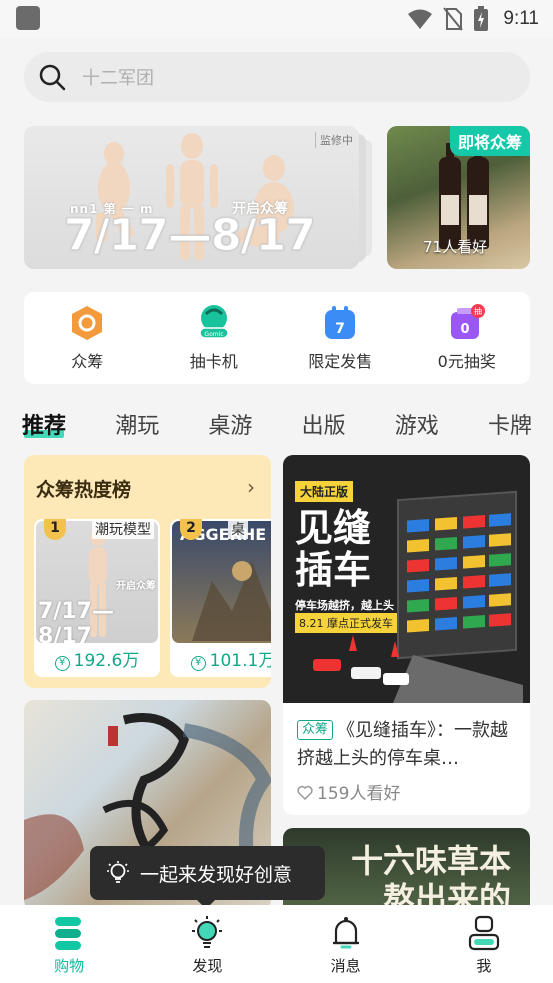 This screenshot has height=983, width=553. Describe the element at coordinates (464, 329) in the screenshot. I see `svg-text: 0` at that location.